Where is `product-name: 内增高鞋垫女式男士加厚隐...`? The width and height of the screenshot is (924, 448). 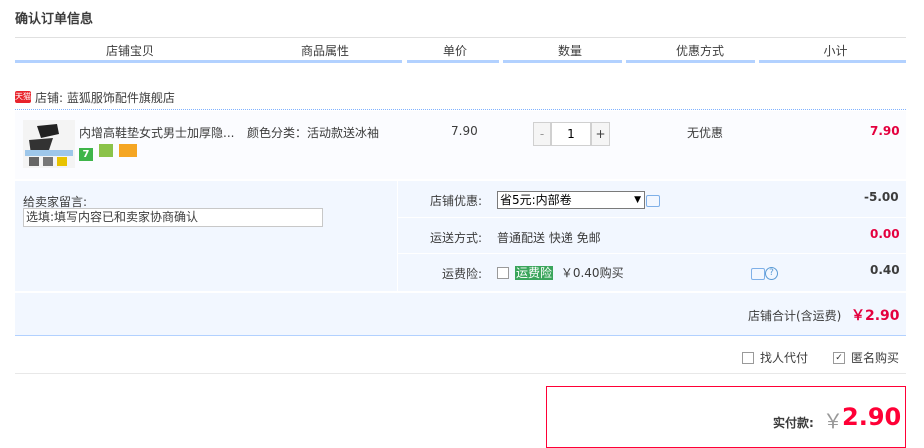 product-name: 内增高鞋垫女式男士加厚隐... is located at coordinates (156, 132).